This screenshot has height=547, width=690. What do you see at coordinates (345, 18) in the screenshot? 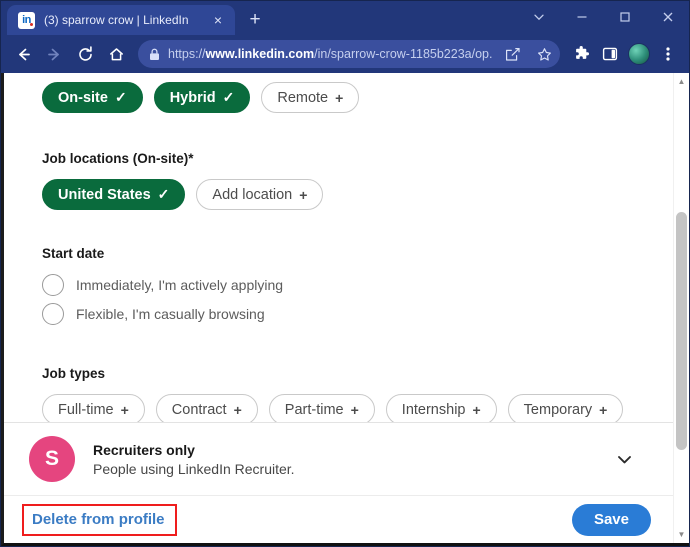
I see `tab-strip: in (3) sparrow crow | LinkedIn × +` at bounding box center [345, 18].